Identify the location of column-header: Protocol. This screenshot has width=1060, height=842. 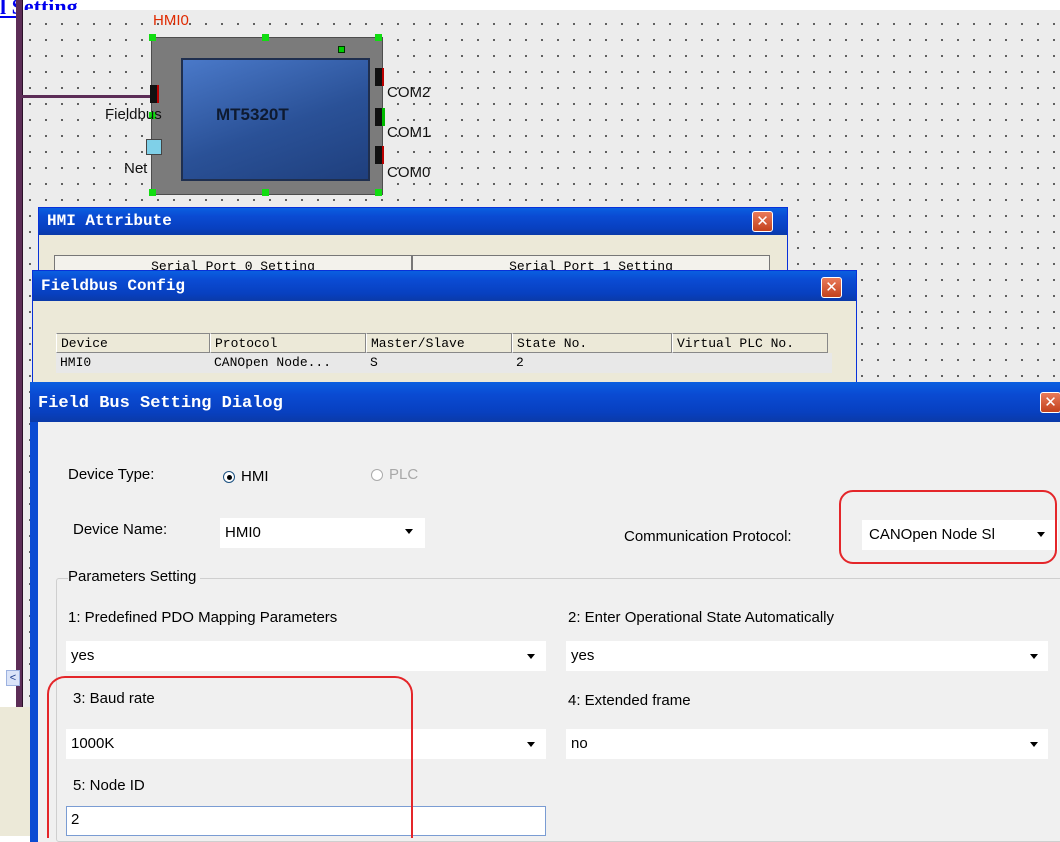
(288, 343).